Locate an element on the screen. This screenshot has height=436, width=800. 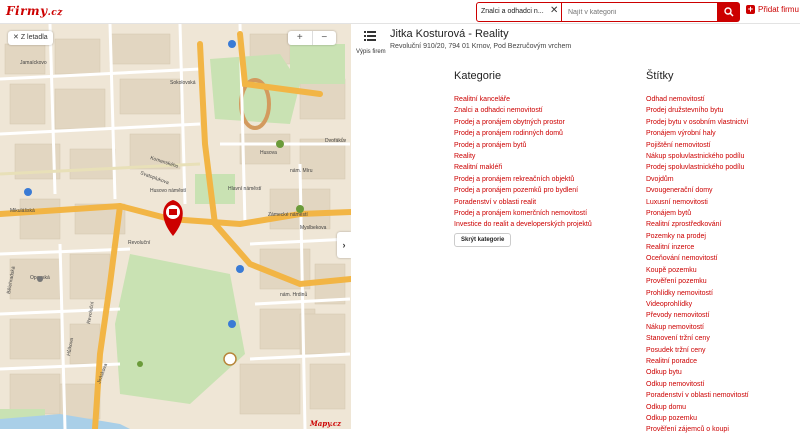
map-label: Husova is located at coordinates (268, 153).